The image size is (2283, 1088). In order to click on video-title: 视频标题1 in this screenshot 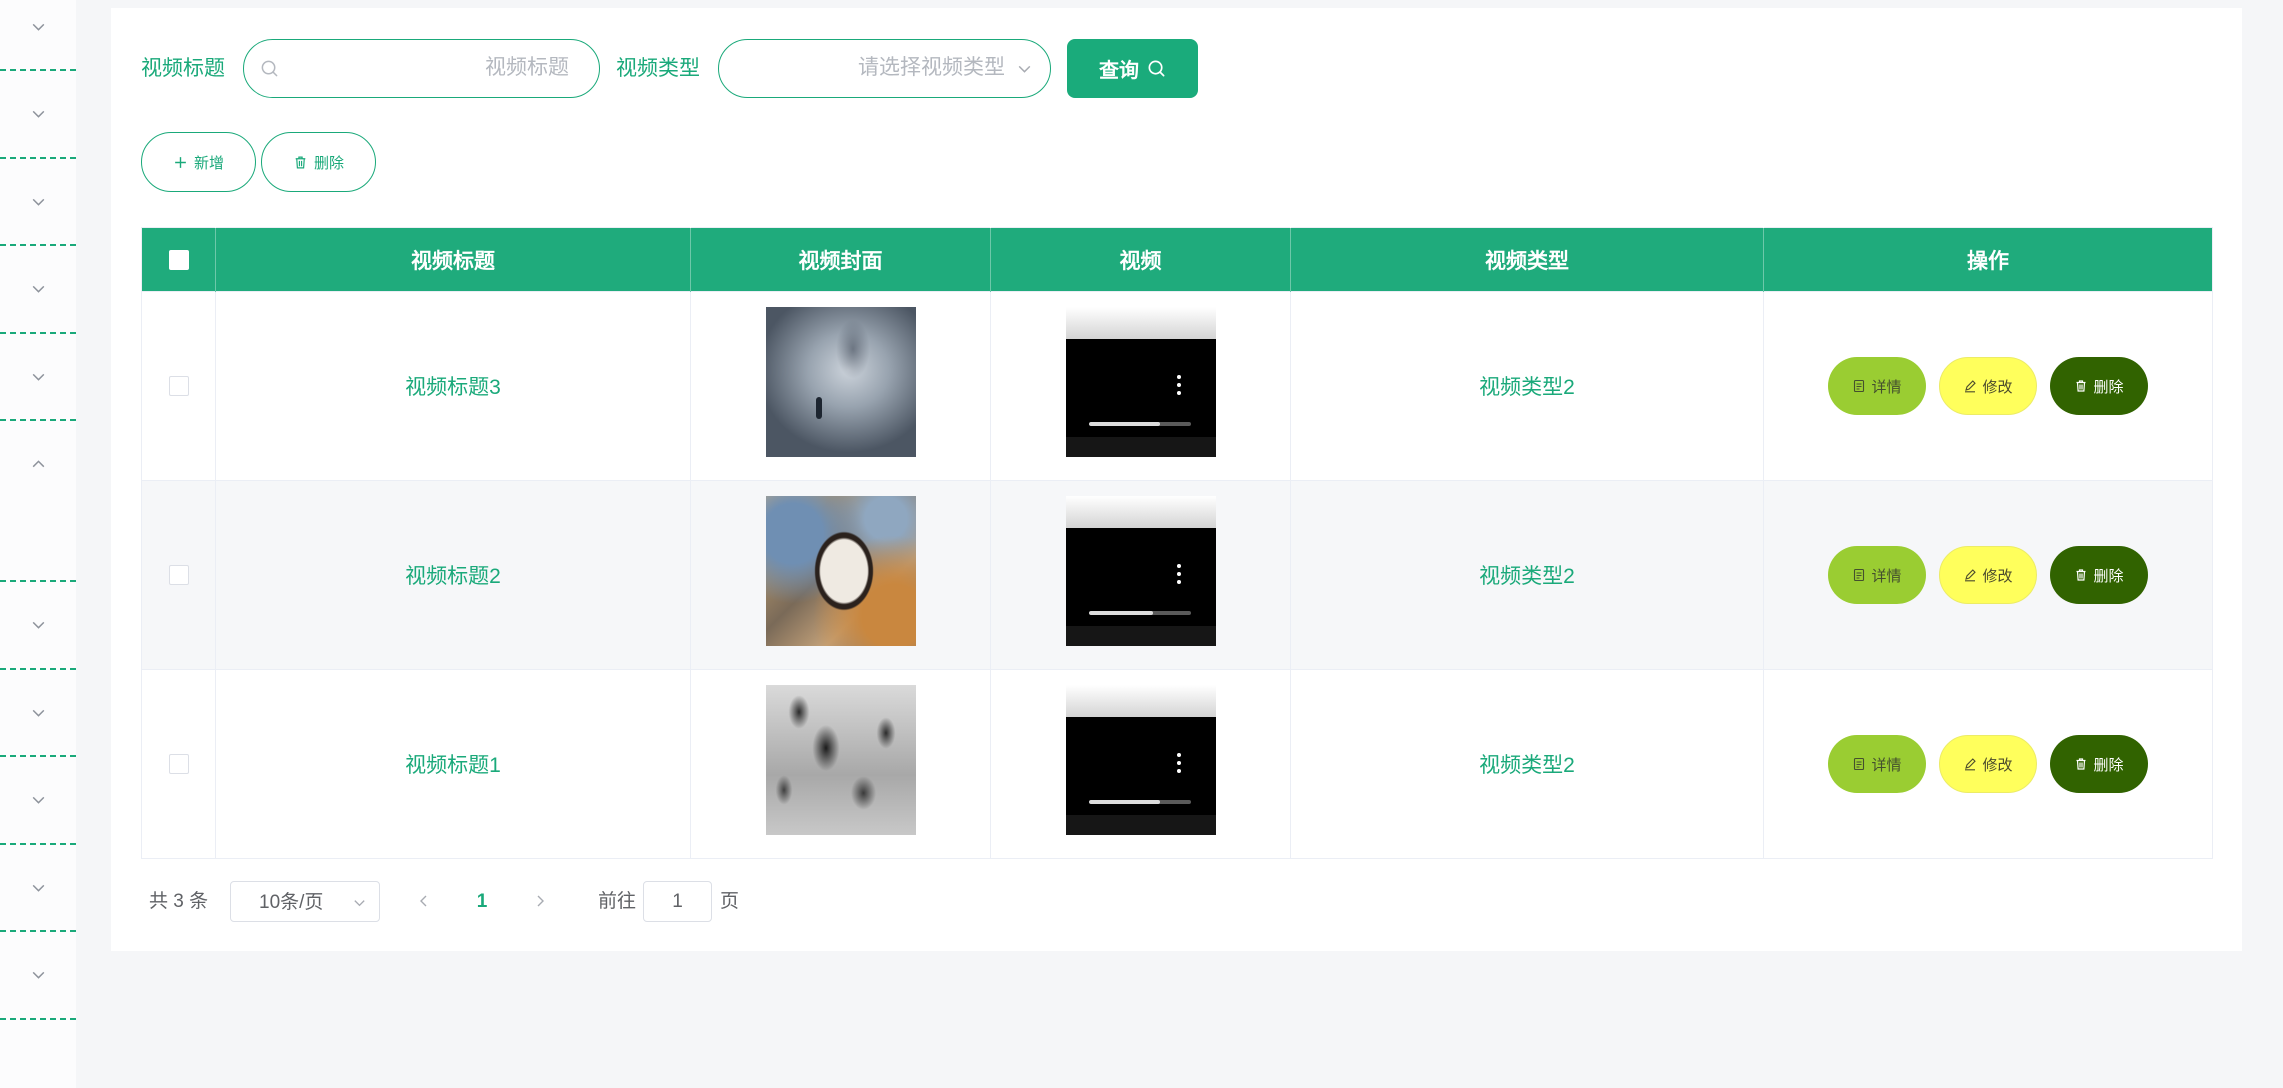, I will do `click(453, 765)`.